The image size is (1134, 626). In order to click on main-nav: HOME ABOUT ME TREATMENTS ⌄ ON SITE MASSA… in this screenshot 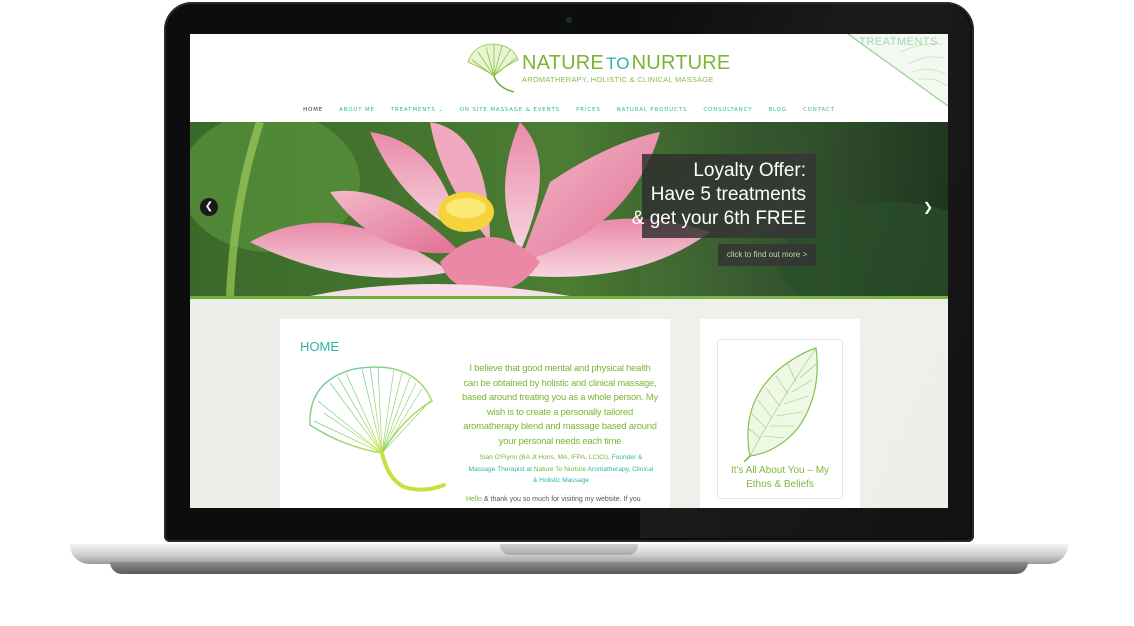, I will do `click(569, 113)`.